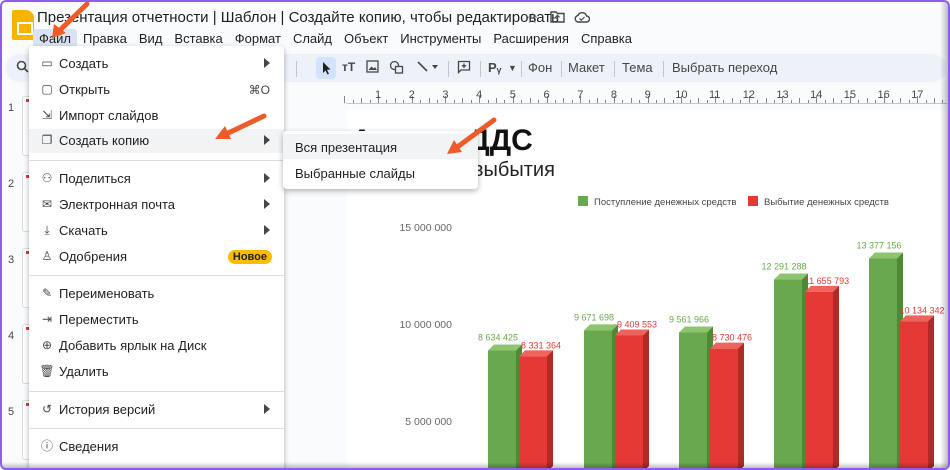  Describe the element at coordinates (541, 345) in the screenshot. I see `bar-data-label: 8 331 364` at that location.